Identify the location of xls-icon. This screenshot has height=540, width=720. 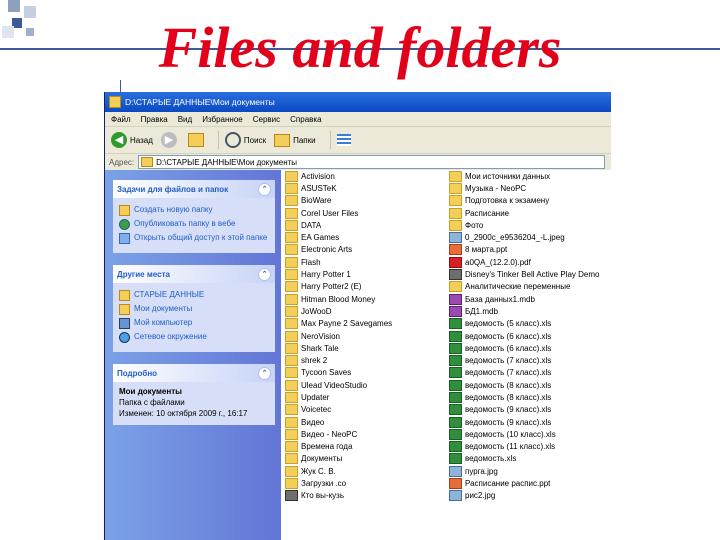
(455, 410).